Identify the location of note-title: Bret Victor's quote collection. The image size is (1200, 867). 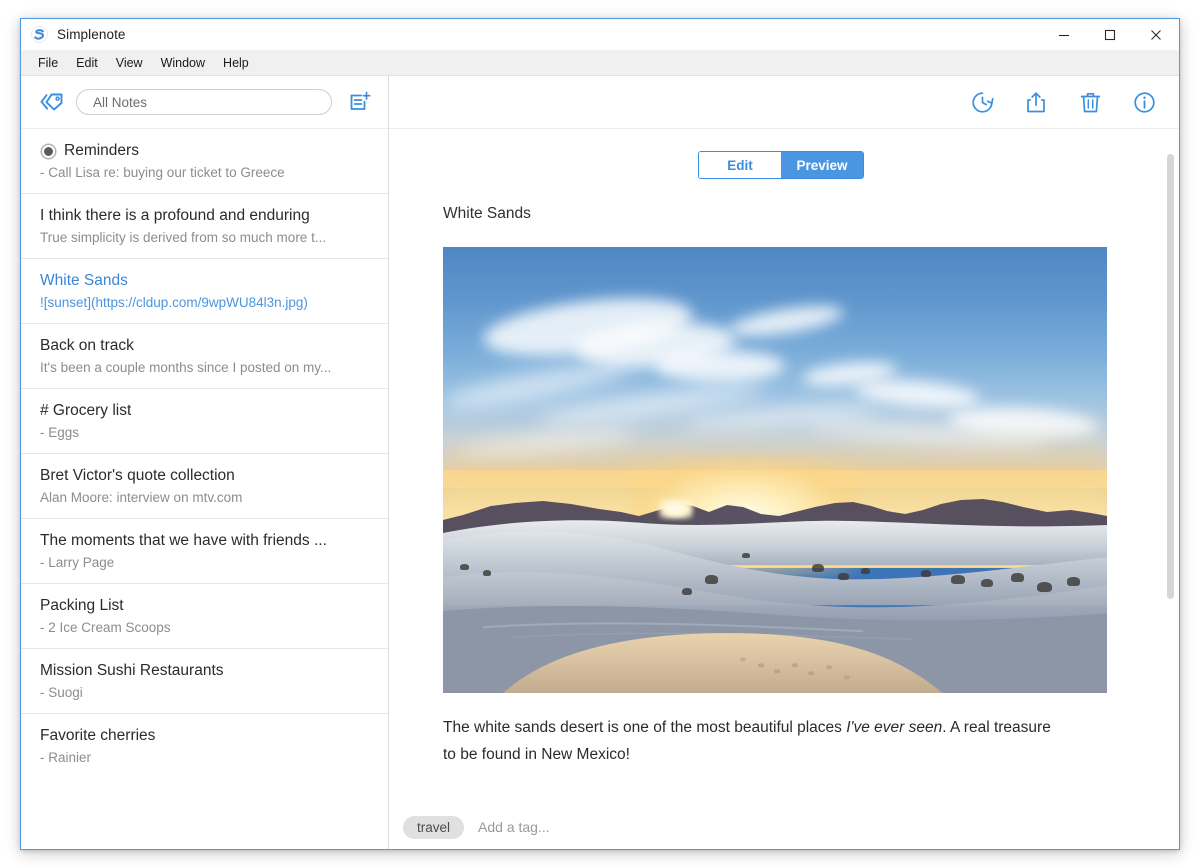
(137, 475).